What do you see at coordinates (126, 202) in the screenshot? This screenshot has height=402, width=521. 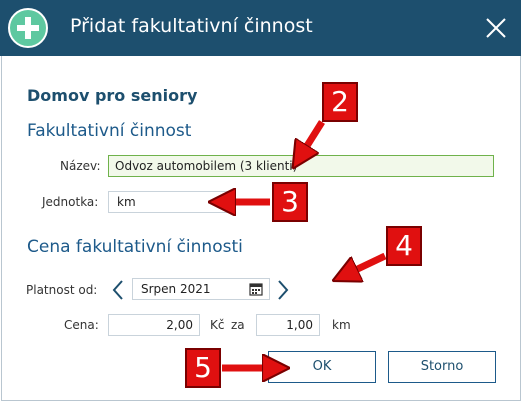 I see `unit-select-value: km` at bounding box center [126, 202].